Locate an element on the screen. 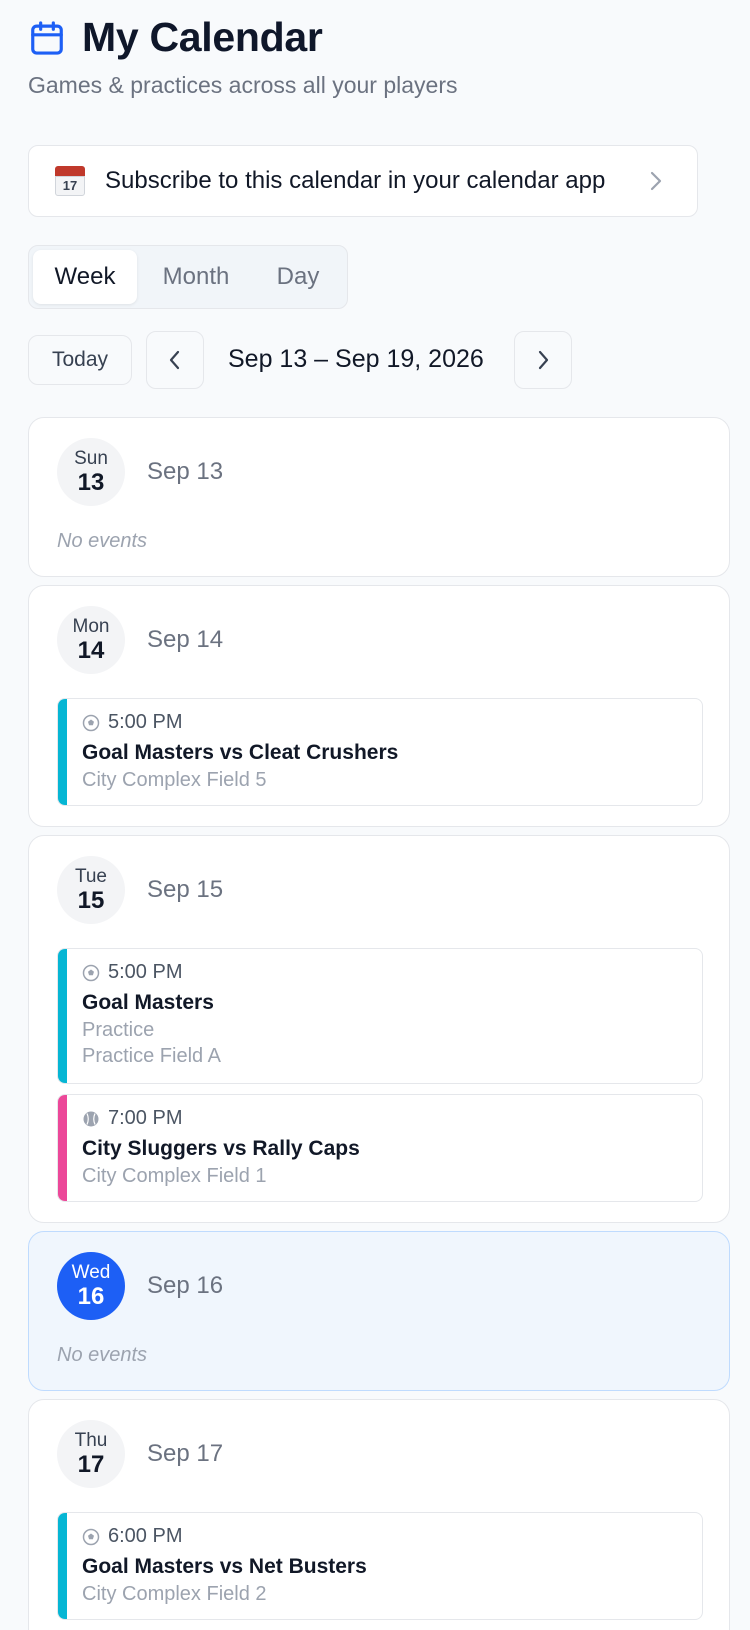 Image resolution: width=750 pixels, height=1630 pixels. day-of-week: Wed is located at coordinates (91, 1272).